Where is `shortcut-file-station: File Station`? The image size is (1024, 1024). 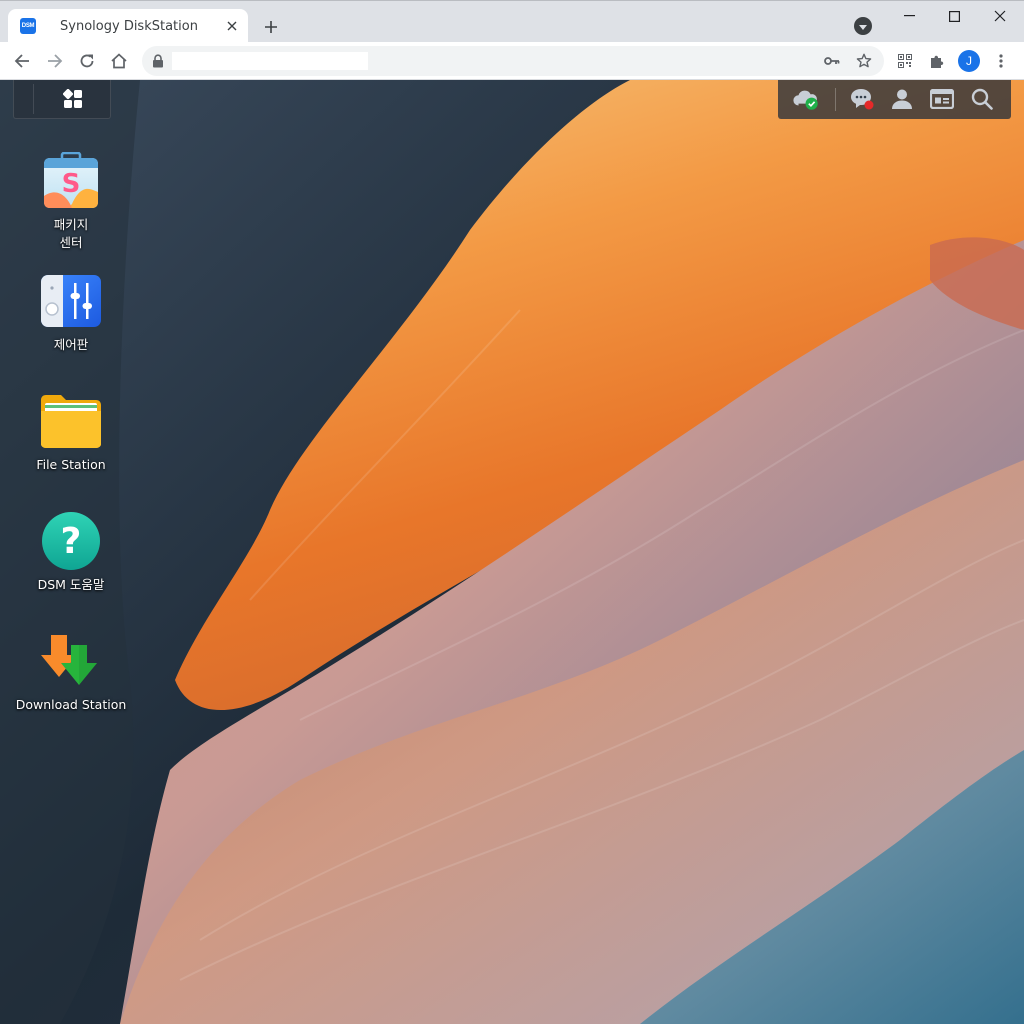 shortcut-file-station: File Station is located at coordinates (71, 432).